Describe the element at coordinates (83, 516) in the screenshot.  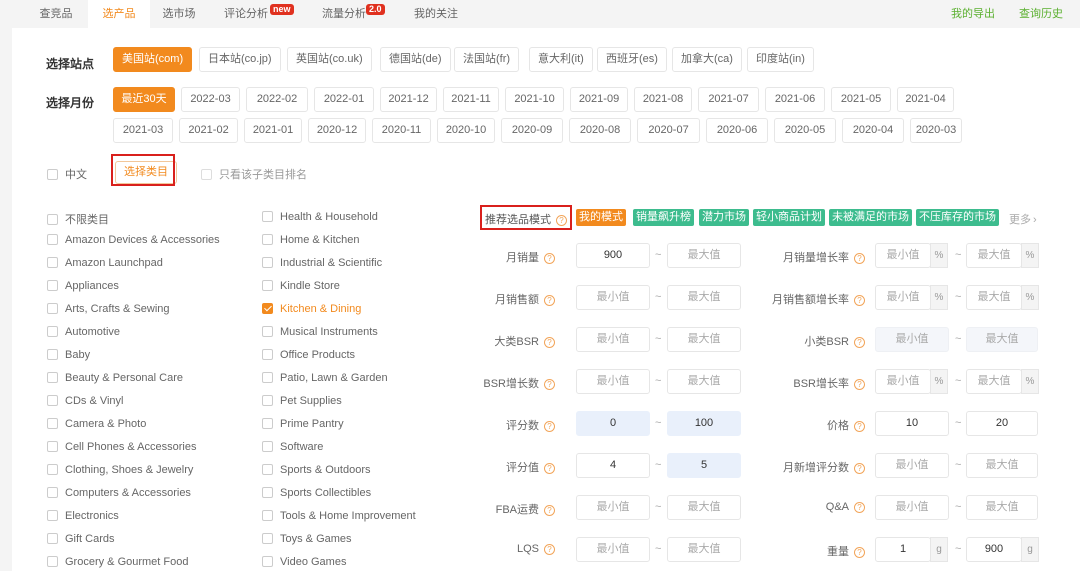
I see `category-item: Electronics` at that location.